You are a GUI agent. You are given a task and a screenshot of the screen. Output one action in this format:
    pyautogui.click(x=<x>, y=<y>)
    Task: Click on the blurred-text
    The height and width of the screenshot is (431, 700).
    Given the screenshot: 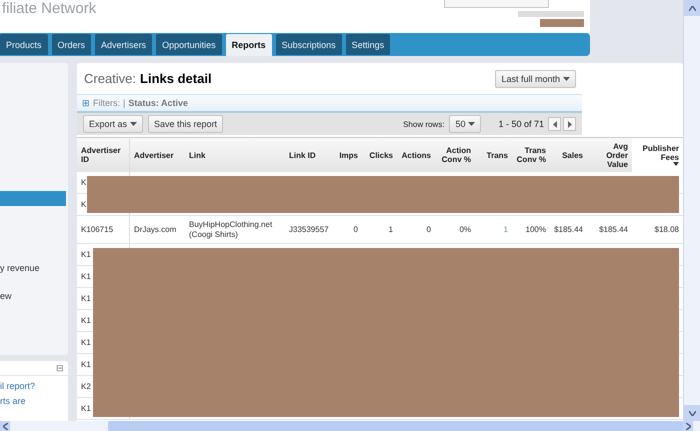 What is the action you would take?
    pyautogui.click(x=551, y=14)
    